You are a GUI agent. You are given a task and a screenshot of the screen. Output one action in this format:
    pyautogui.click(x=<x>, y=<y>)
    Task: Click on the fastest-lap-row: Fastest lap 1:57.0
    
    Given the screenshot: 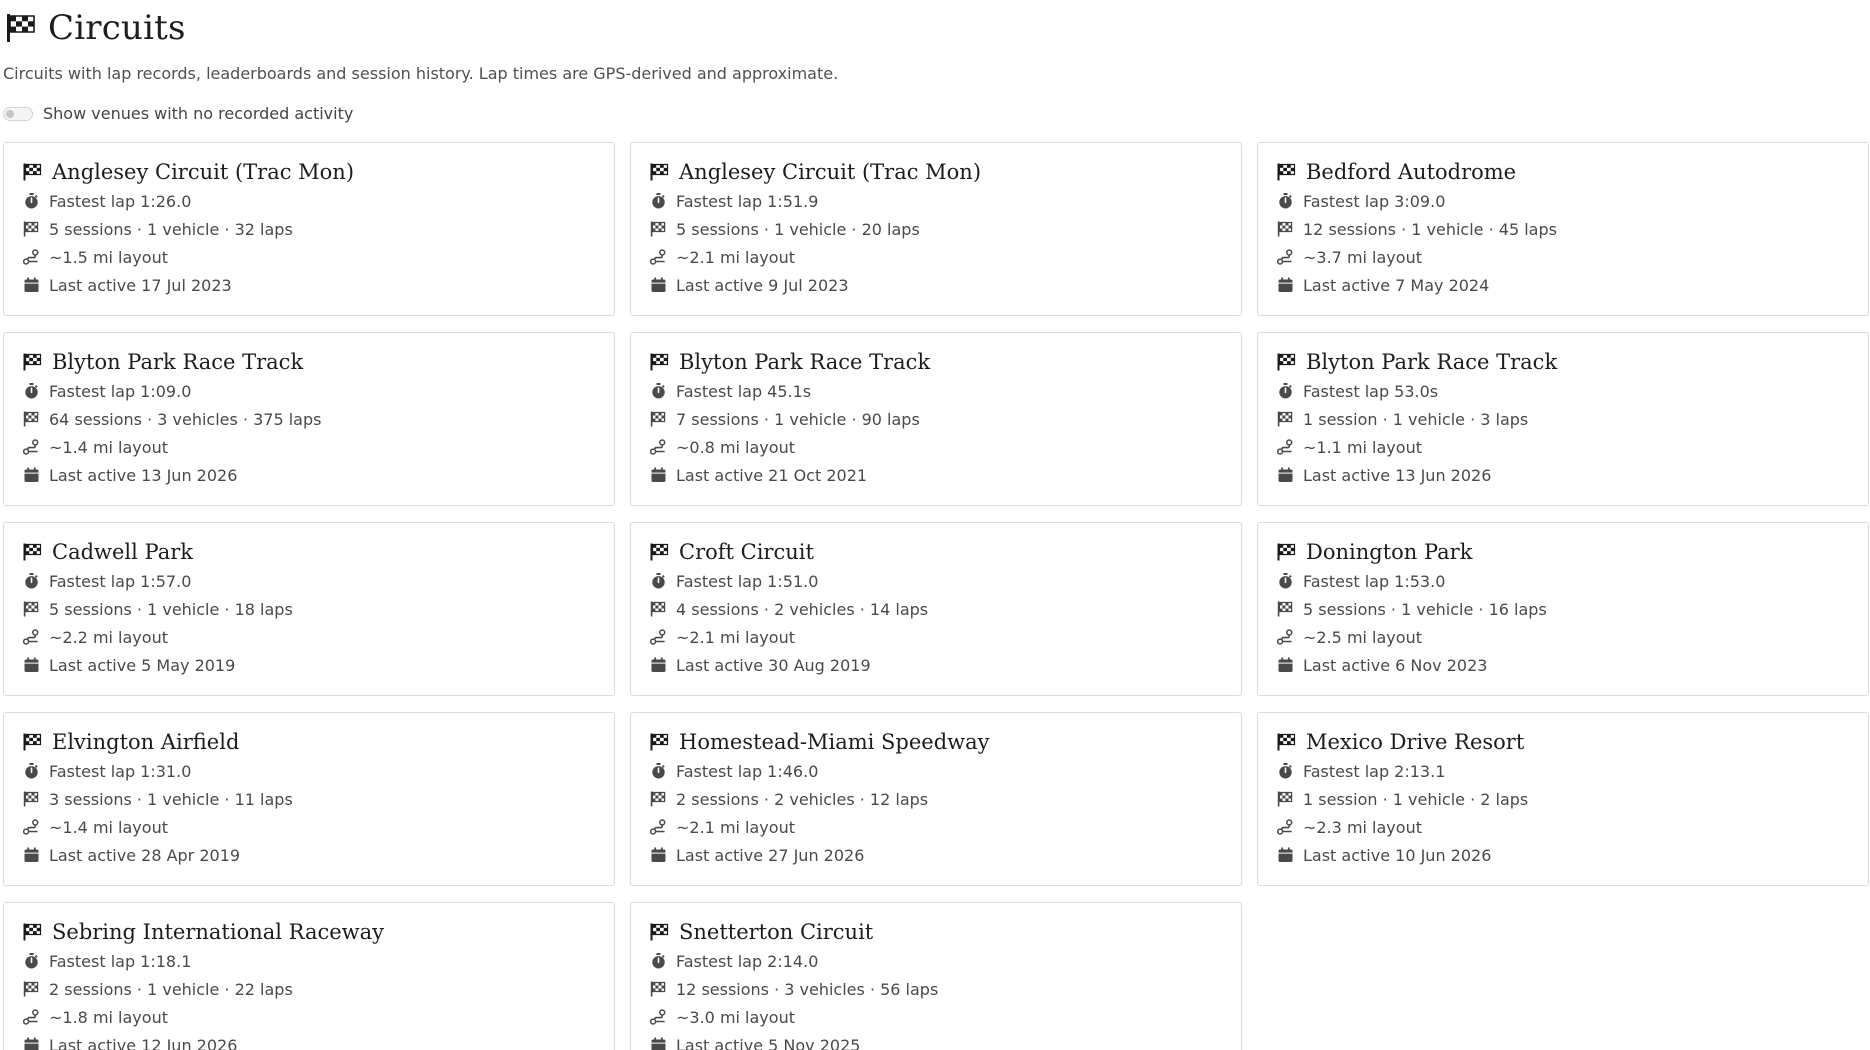 What is the action you would take?
    pyautogui.click(x=309, y=581)
    